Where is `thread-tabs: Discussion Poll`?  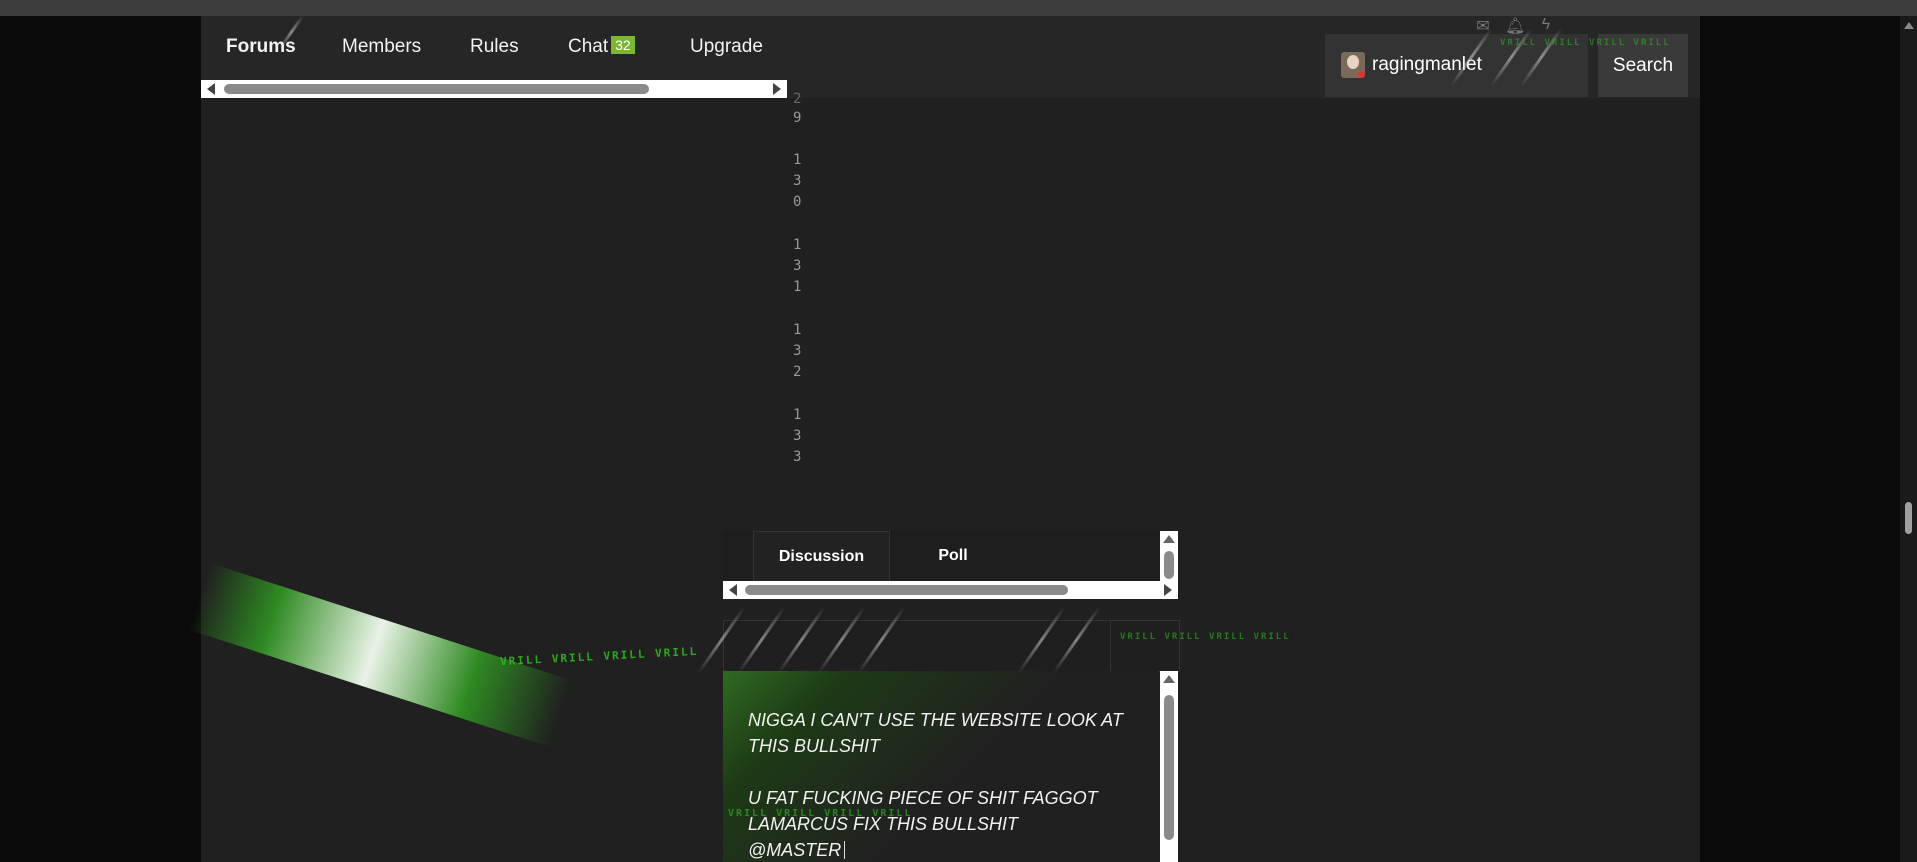 thread-tabs: Discussion Poll is located at coordinates (950, 556).